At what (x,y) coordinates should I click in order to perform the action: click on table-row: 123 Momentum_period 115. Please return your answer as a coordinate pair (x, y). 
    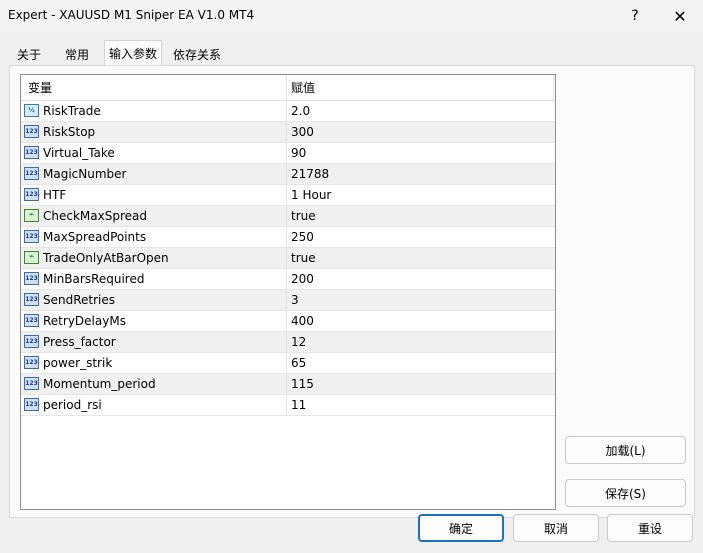
    Looking at the image, I should click on (288, 384).